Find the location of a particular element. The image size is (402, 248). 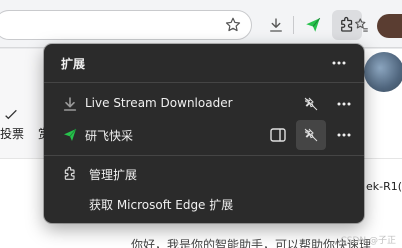

background-right-text: ek-R1(满 is located at coordinates (384, 186).